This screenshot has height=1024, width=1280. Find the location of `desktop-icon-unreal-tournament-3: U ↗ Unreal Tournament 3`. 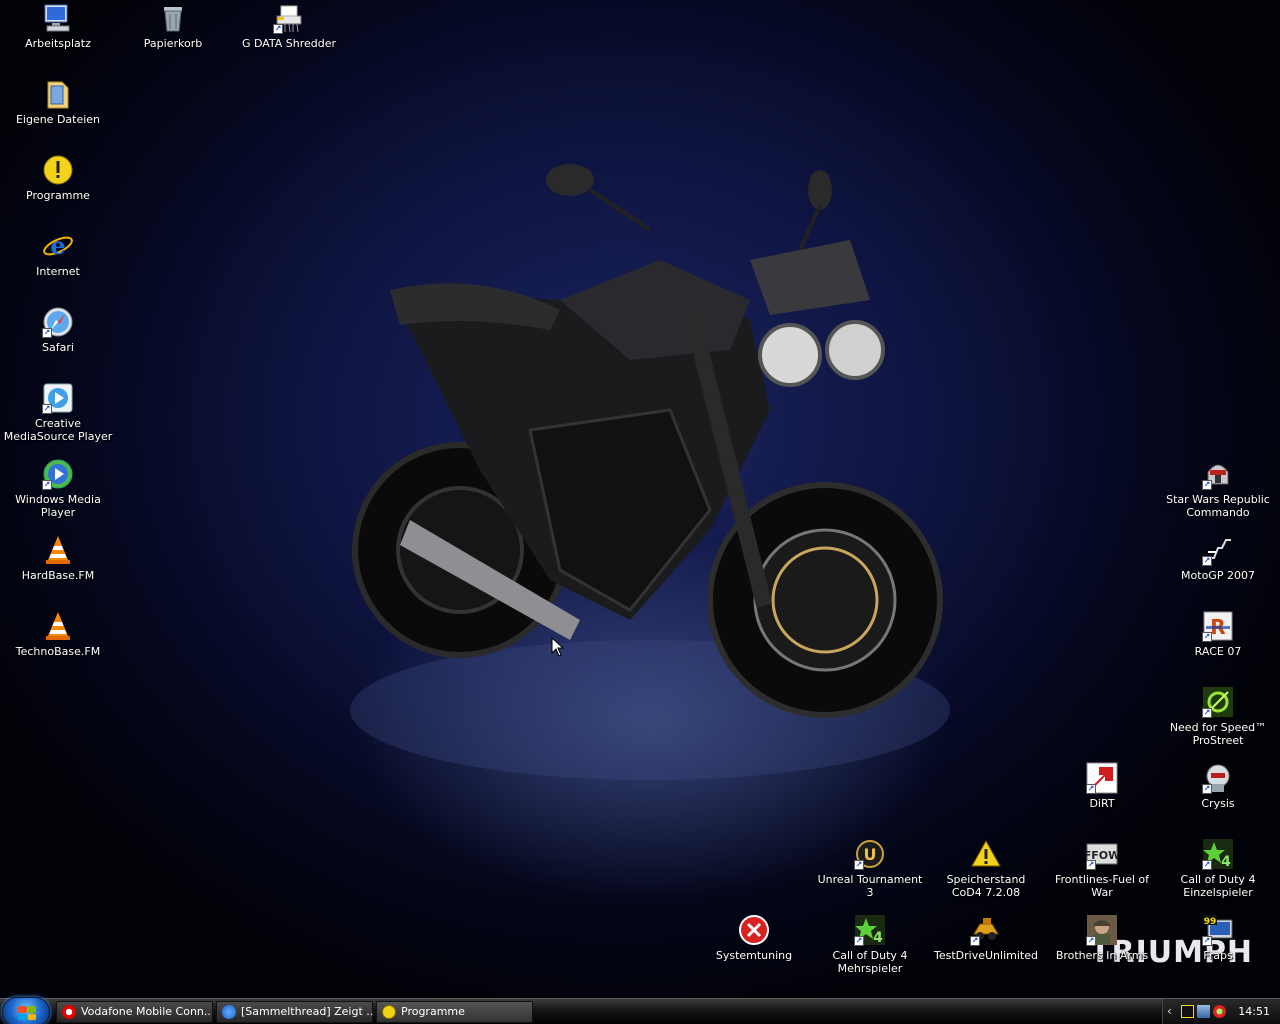

desktop-icon-unreal-tournament-3: U ↗ Unreal Tournament 3 is located at coordinates (870, 868).